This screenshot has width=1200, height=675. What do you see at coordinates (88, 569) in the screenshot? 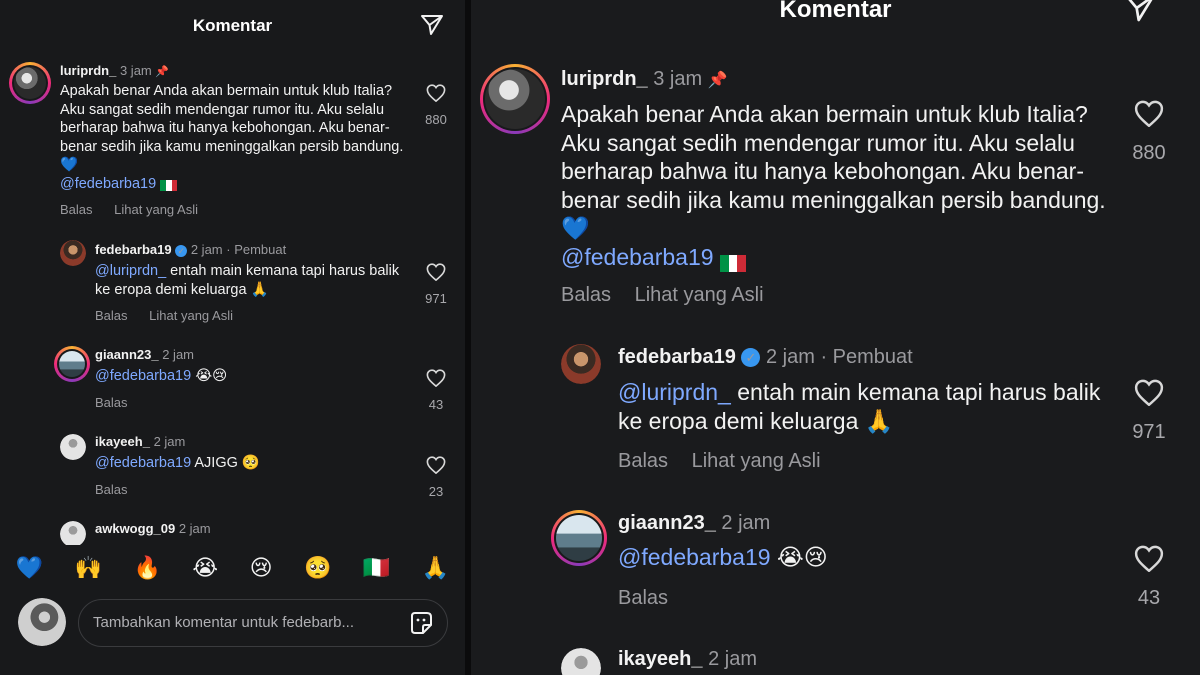
I see `emoji-raised-hands: 🙌` at bounding box center [88, 569].